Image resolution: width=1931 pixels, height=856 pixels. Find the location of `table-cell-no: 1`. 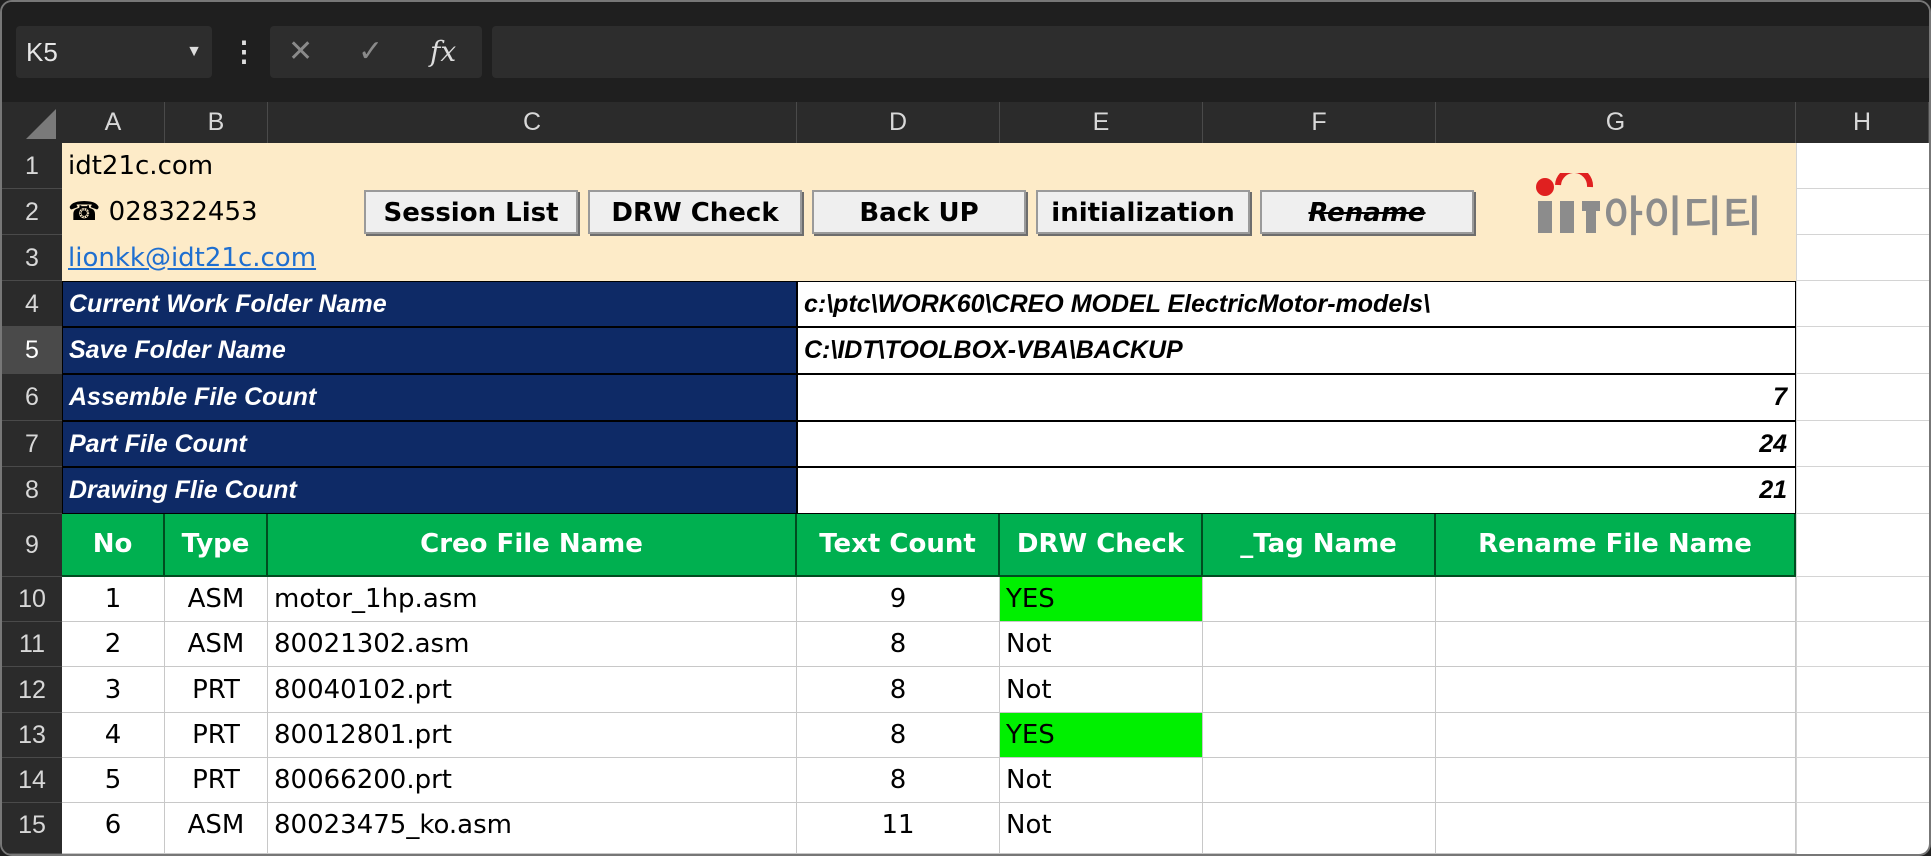

table-cell-no: 1 is located at coordinates (113, 599).